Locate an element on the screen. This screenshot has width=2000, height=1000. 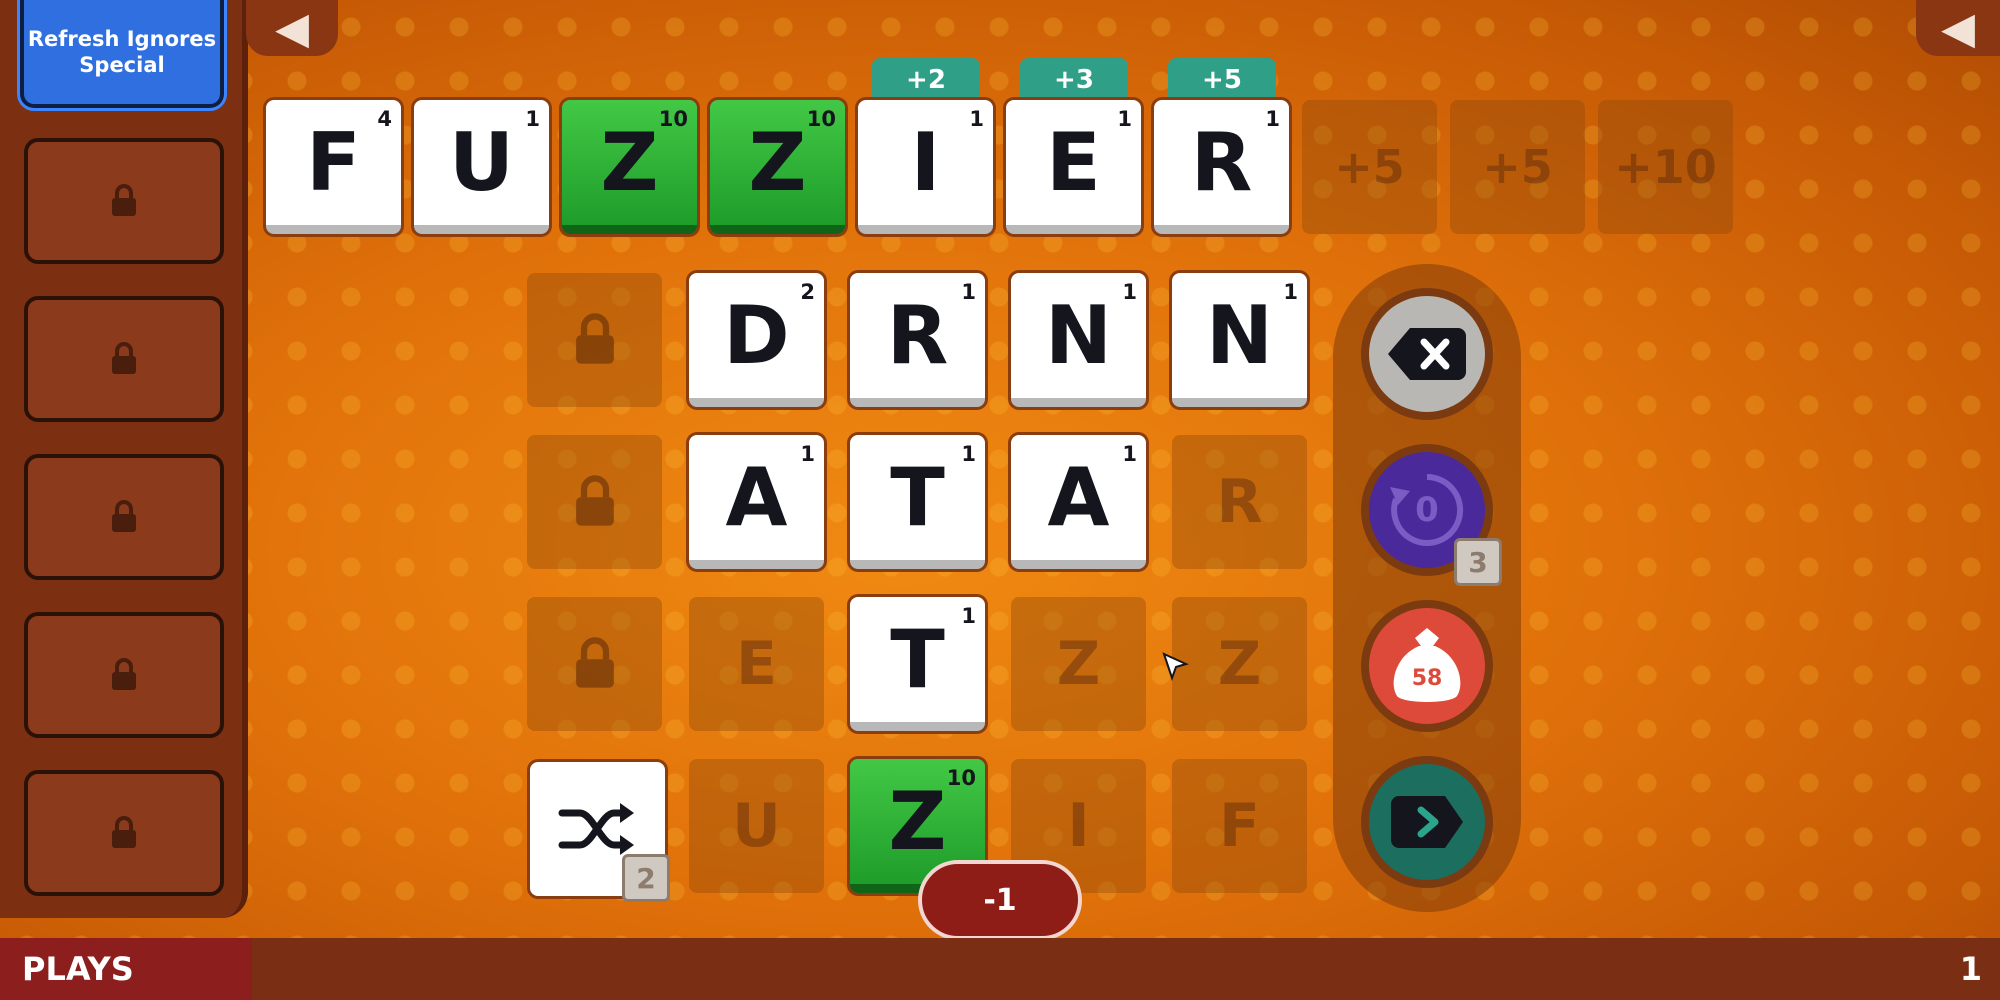
rack-tile: R 1 is located at coordinates (917, 340).